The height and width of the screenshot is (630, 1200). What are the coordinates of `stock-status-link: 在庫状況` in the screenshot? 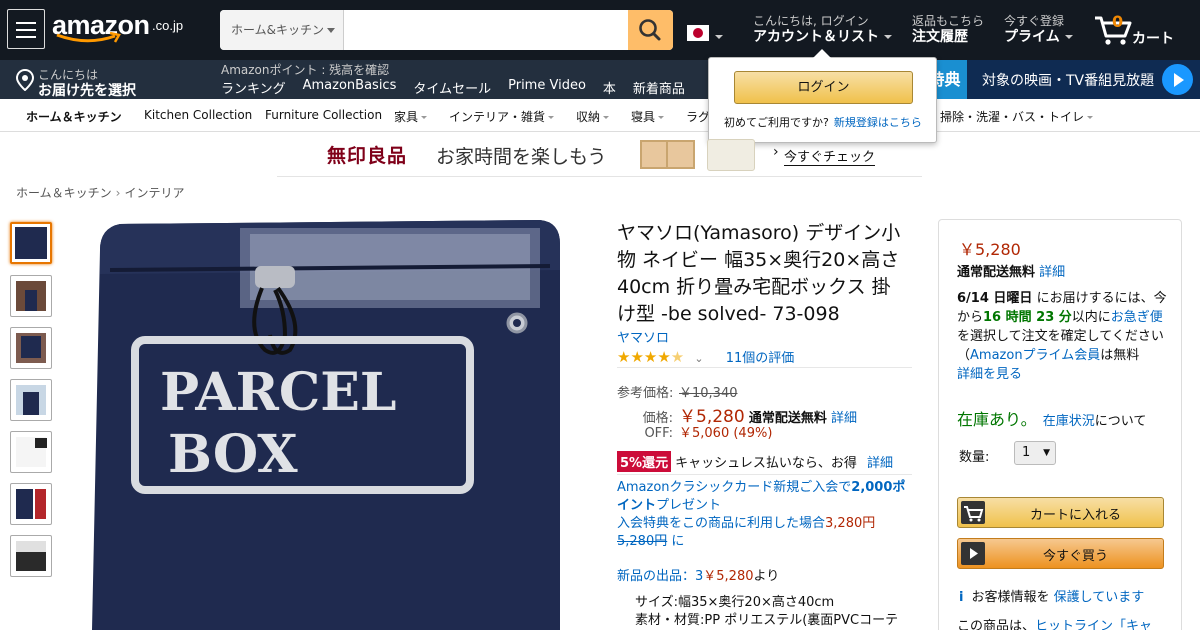 It's located at (1069, 421).